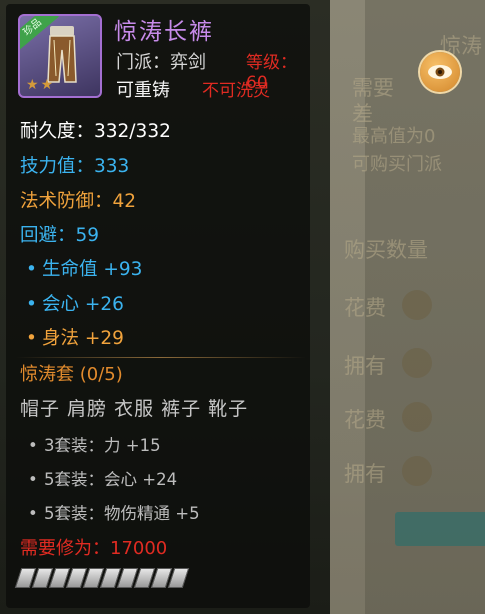 This screenshot has height=614, width=485. What do you see at coordinates (103, 479) in the screenshot?
I see `set-bonus: • 5套装：会心 +24` at bounding box center [103, 479].